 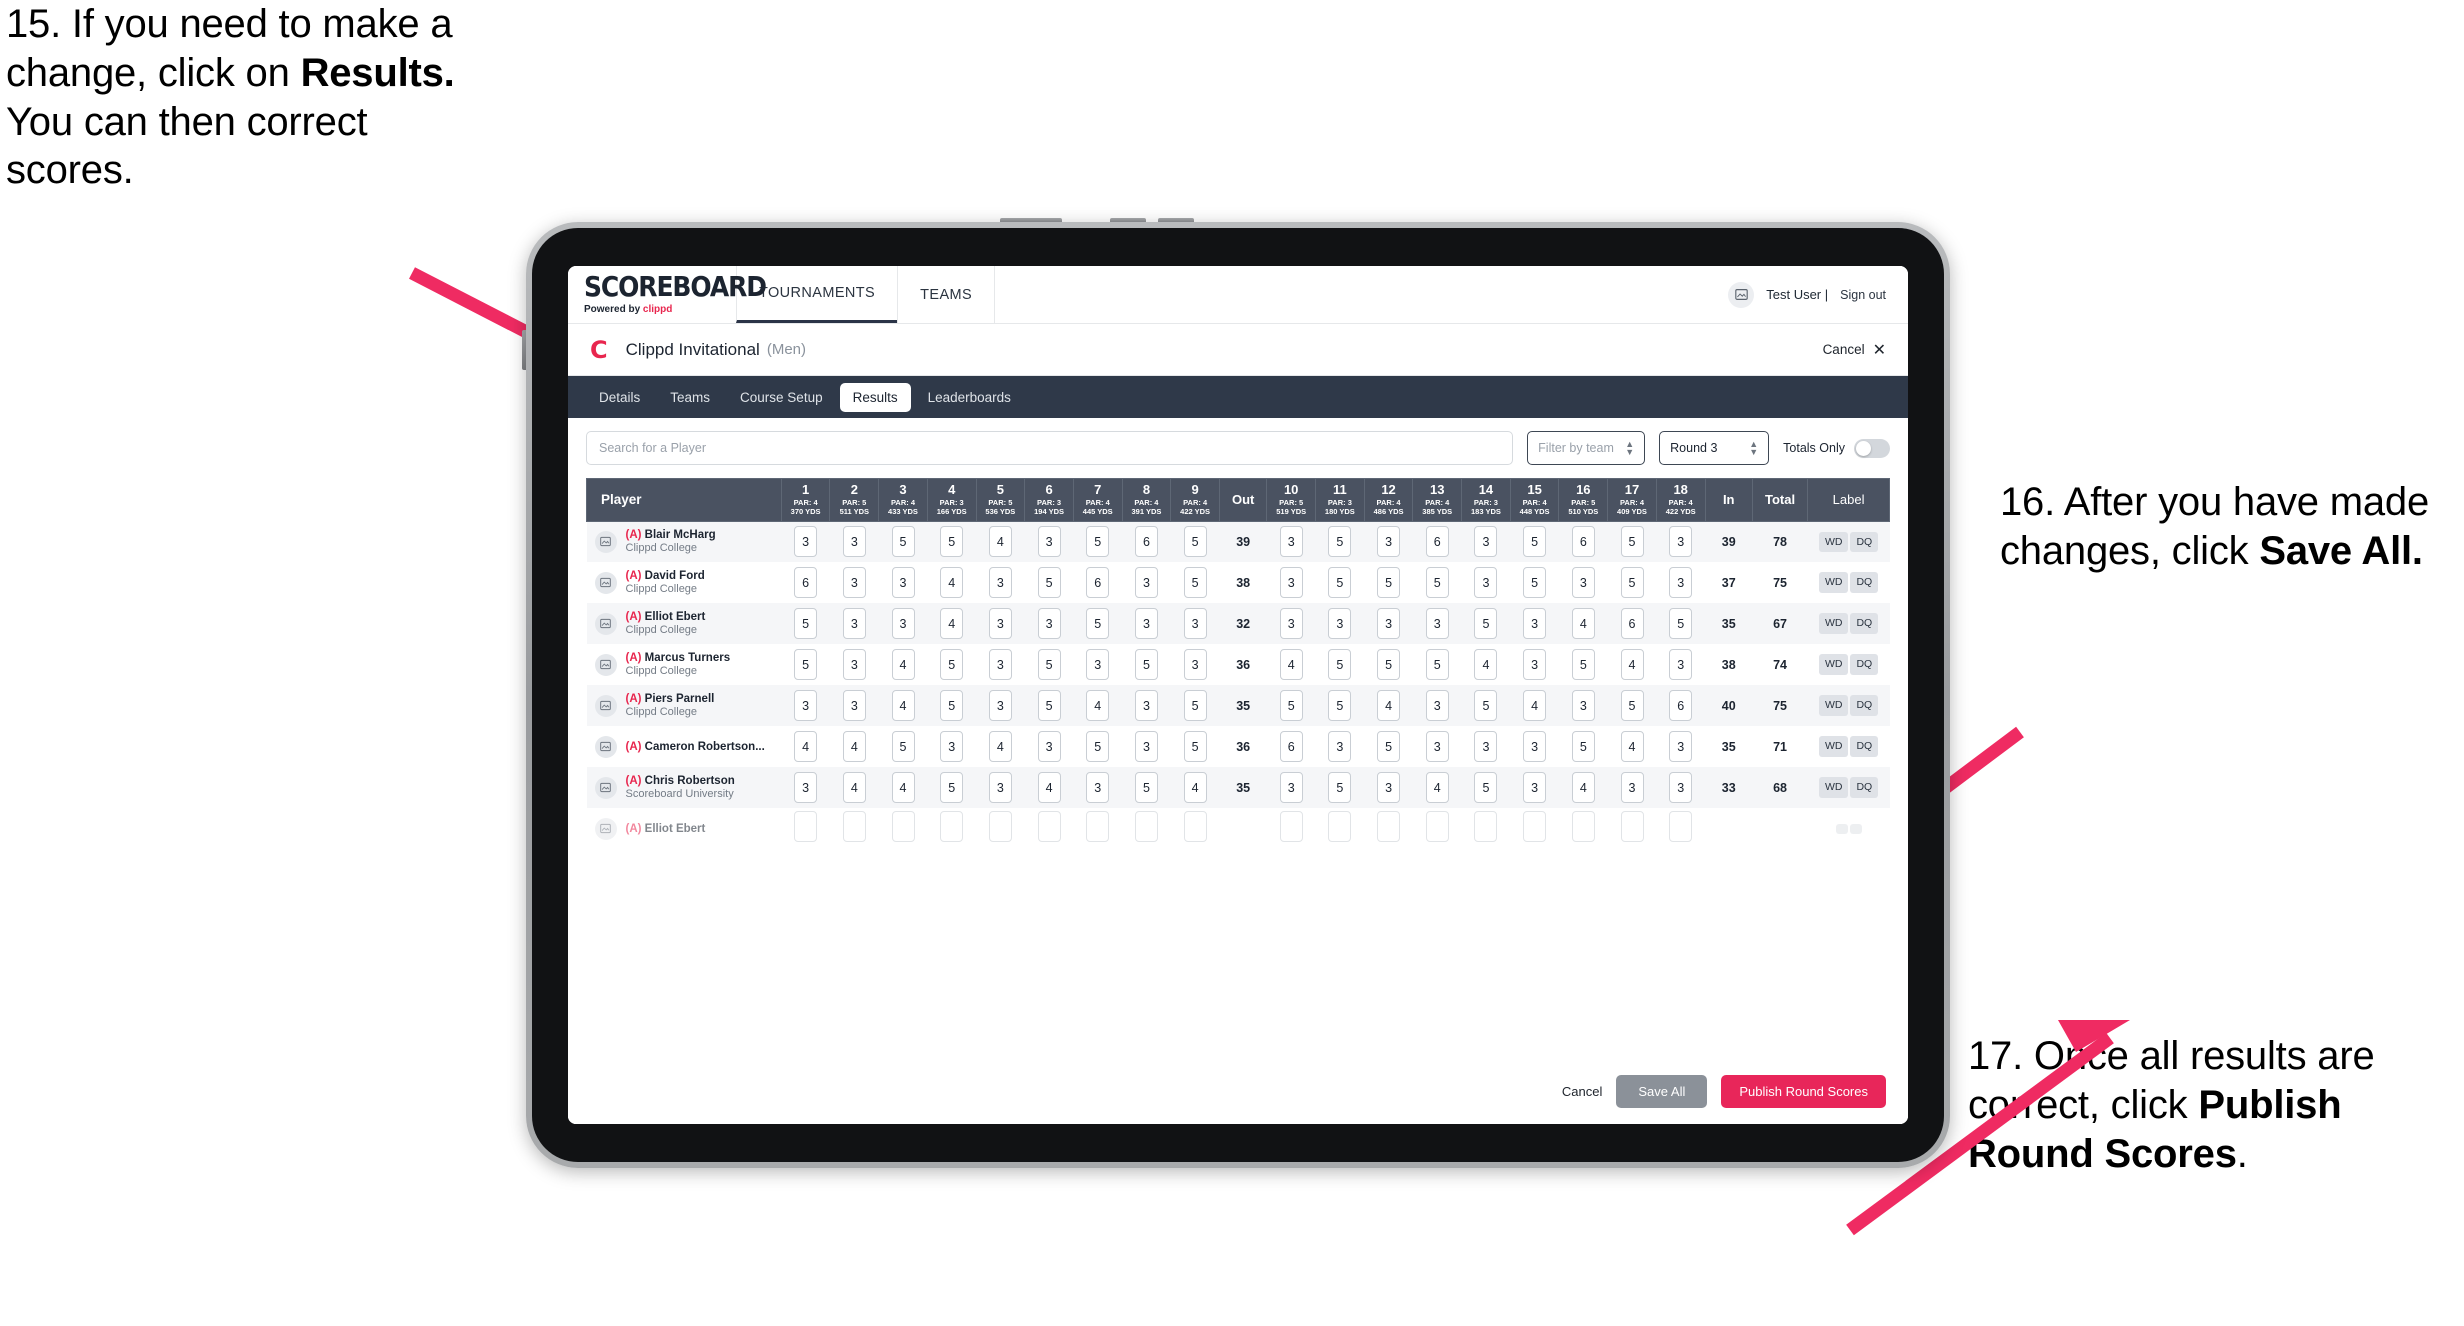 I want to click on score-cell-hole-3: 5, so click(x=903, y=746).